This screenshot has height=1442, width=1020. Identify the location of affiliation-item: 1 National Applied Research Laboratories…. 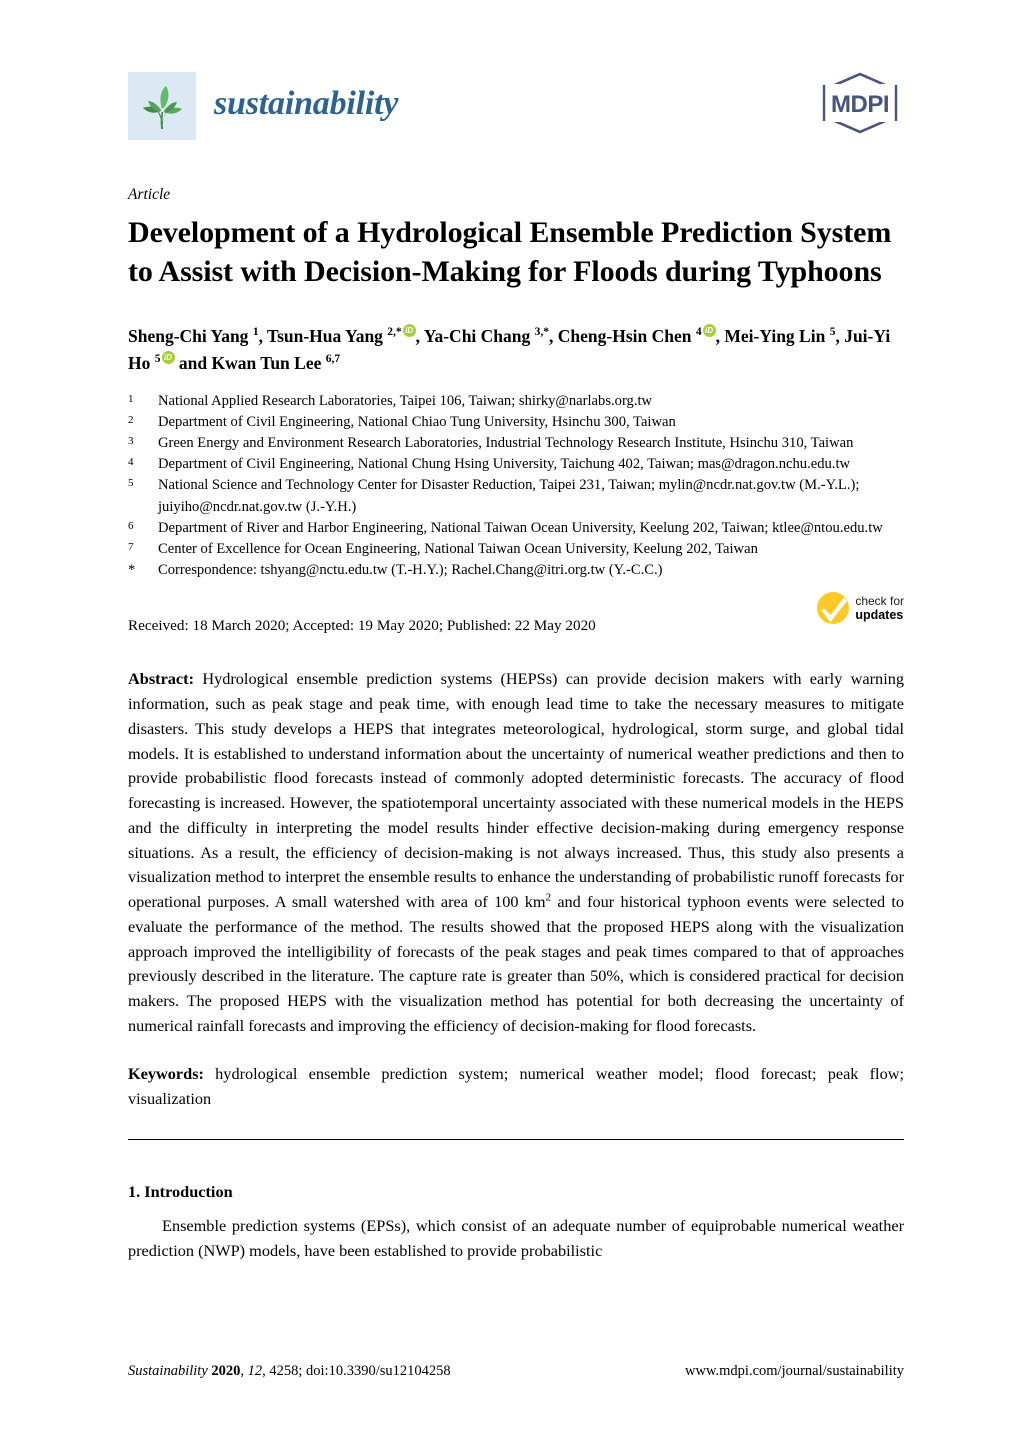
(516, 401).